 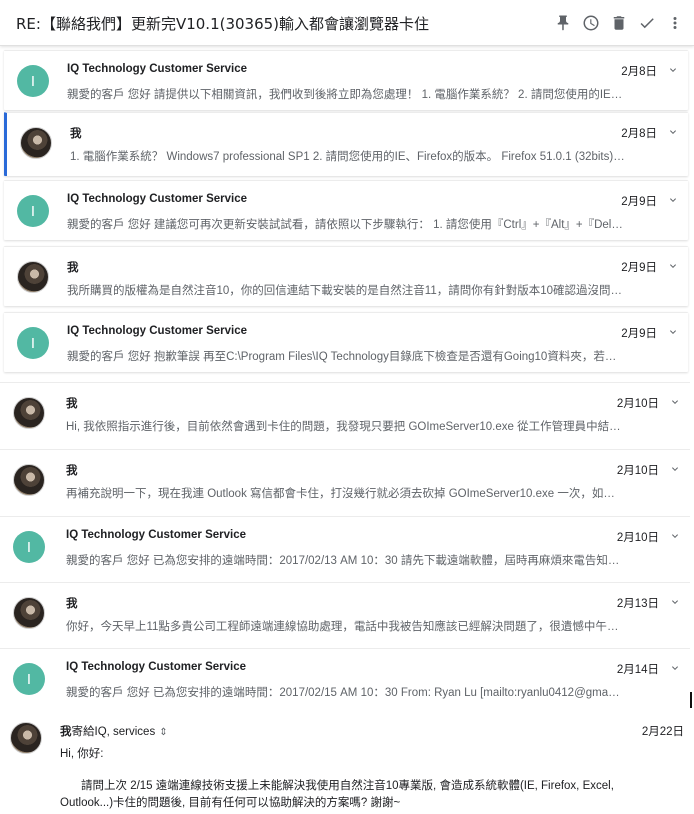 What do you see at coordinates (675, 23) in the screenshot?
I see `more-vert-icon` at bounding box center [675, 23].